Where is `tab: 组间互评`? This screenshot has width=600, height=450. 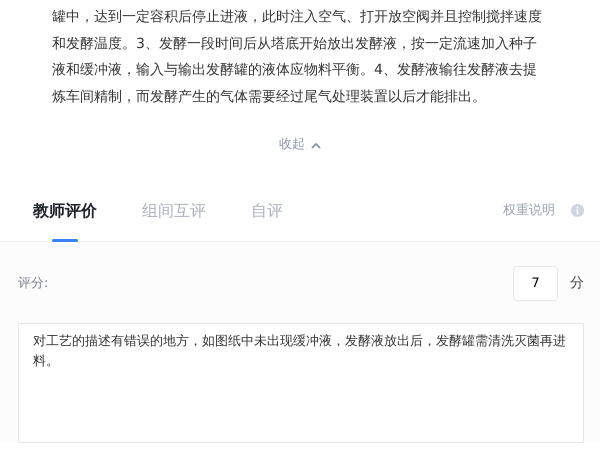 tab: 组间互评 is located at coordinates (174, 211).